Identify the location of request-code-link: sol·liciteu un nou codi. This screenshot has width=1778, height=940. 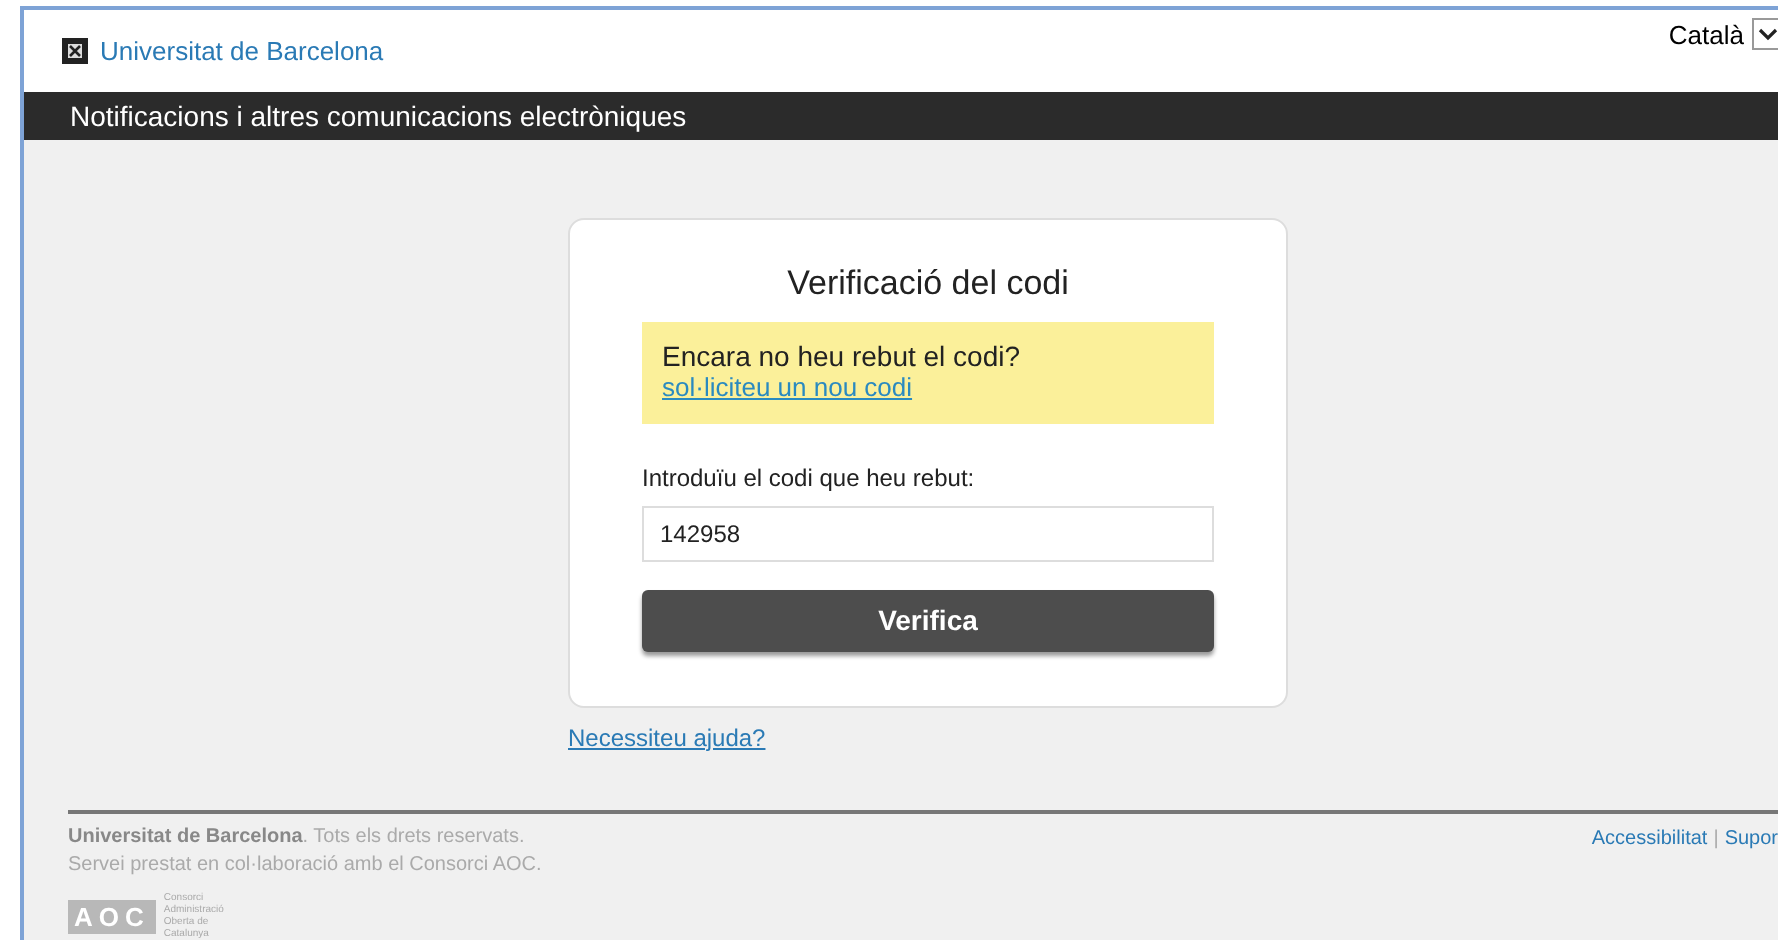
(787, 387).